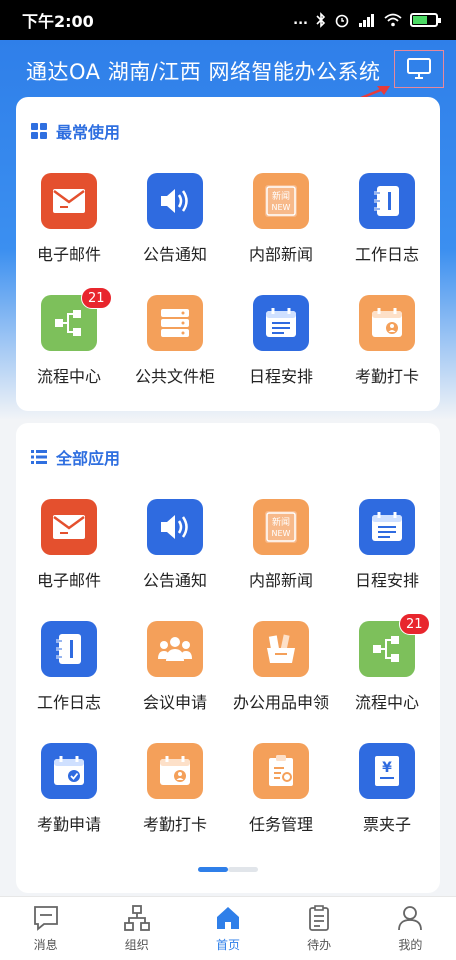  I want to click on list-icon, so click(39, 457).